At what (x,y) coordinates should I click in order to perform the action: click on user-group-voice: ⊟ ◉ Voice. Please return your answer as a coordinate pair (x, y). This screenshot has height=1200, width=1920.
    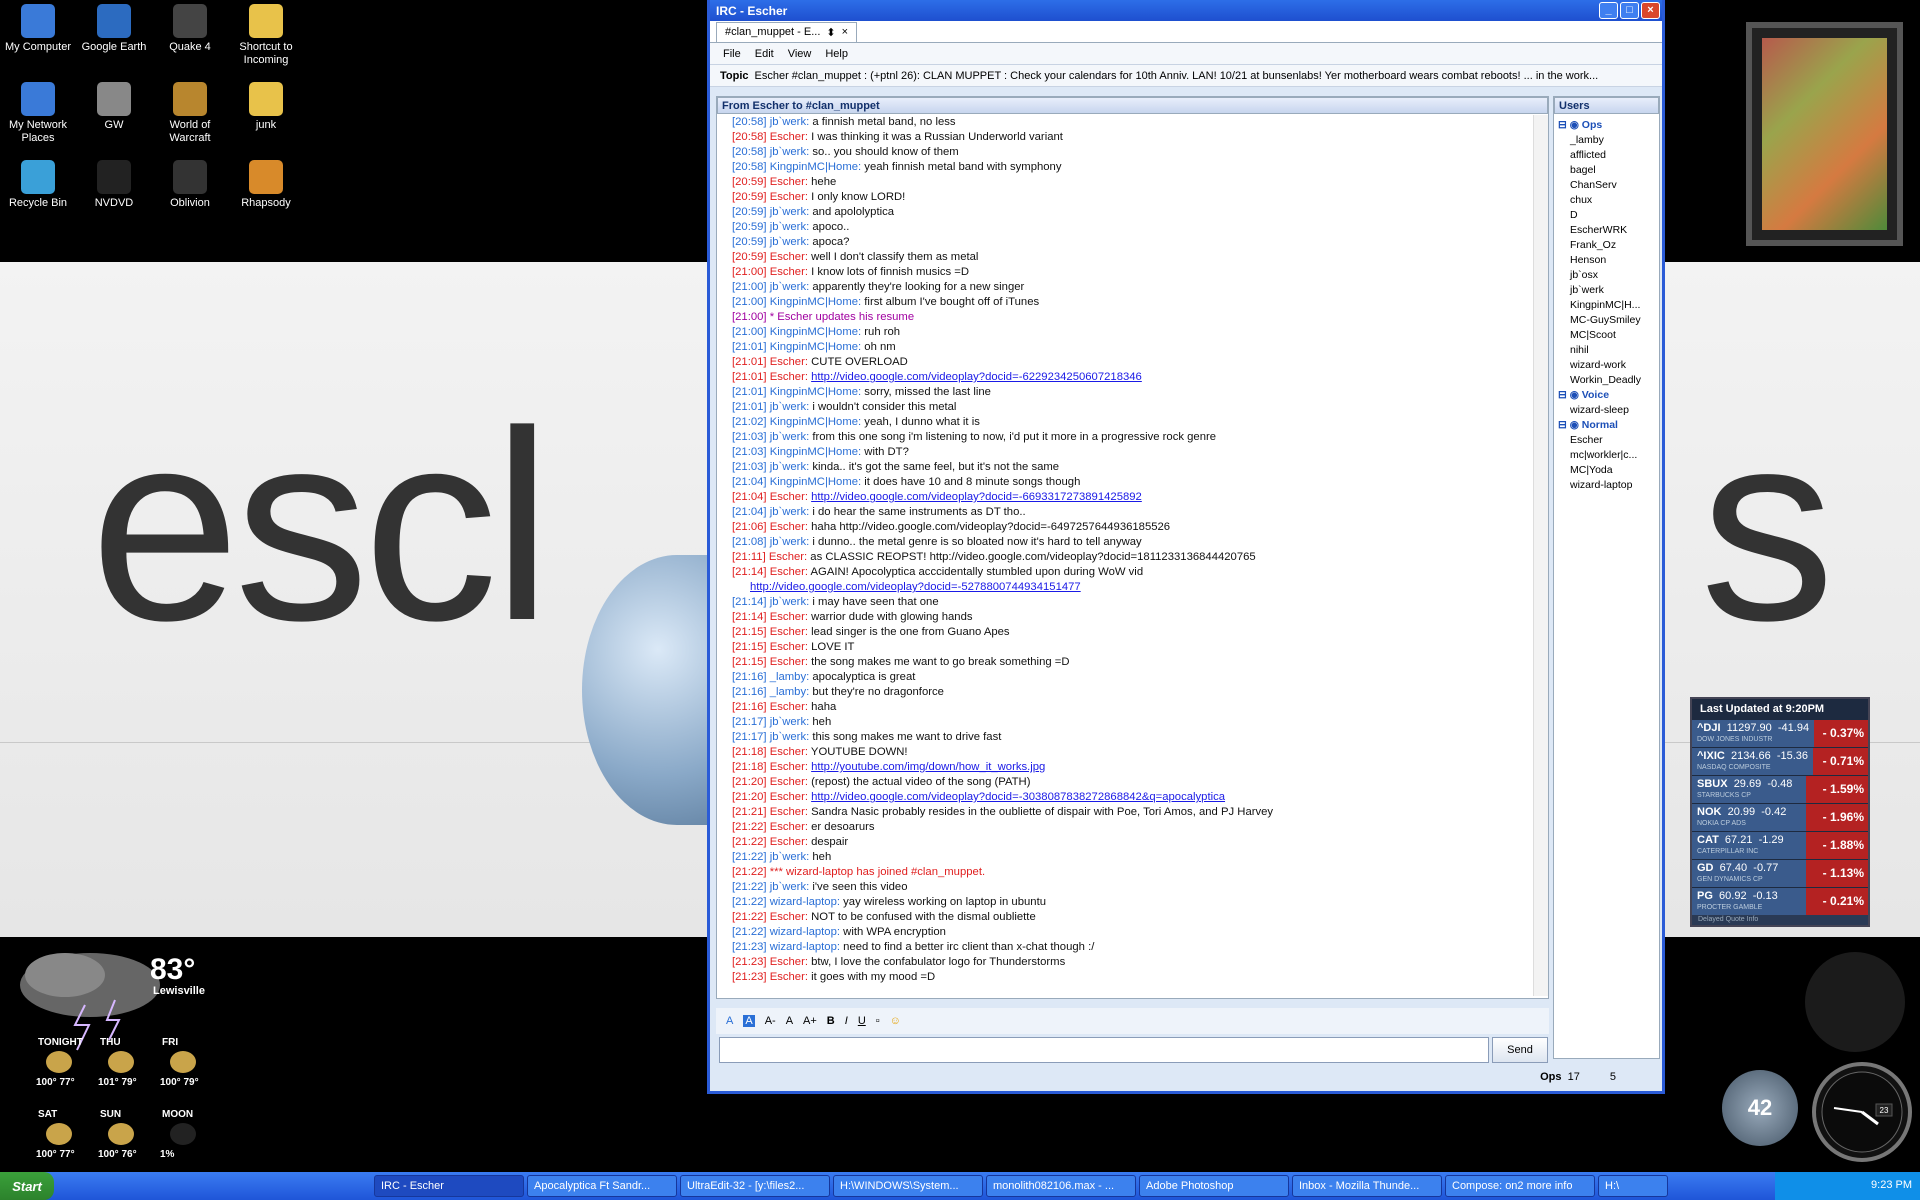
    Looking at the image, I should click on (1601, 395).